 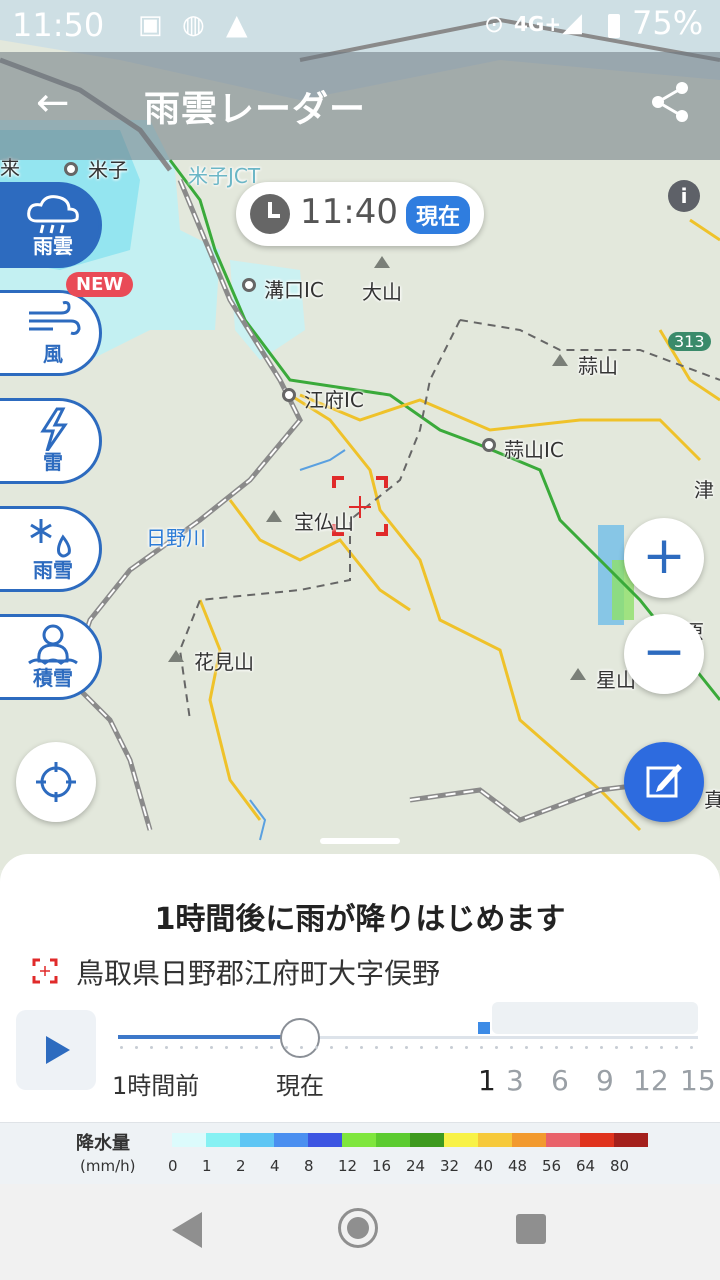 I want to click on play-button, so click(x=56, y=1050).